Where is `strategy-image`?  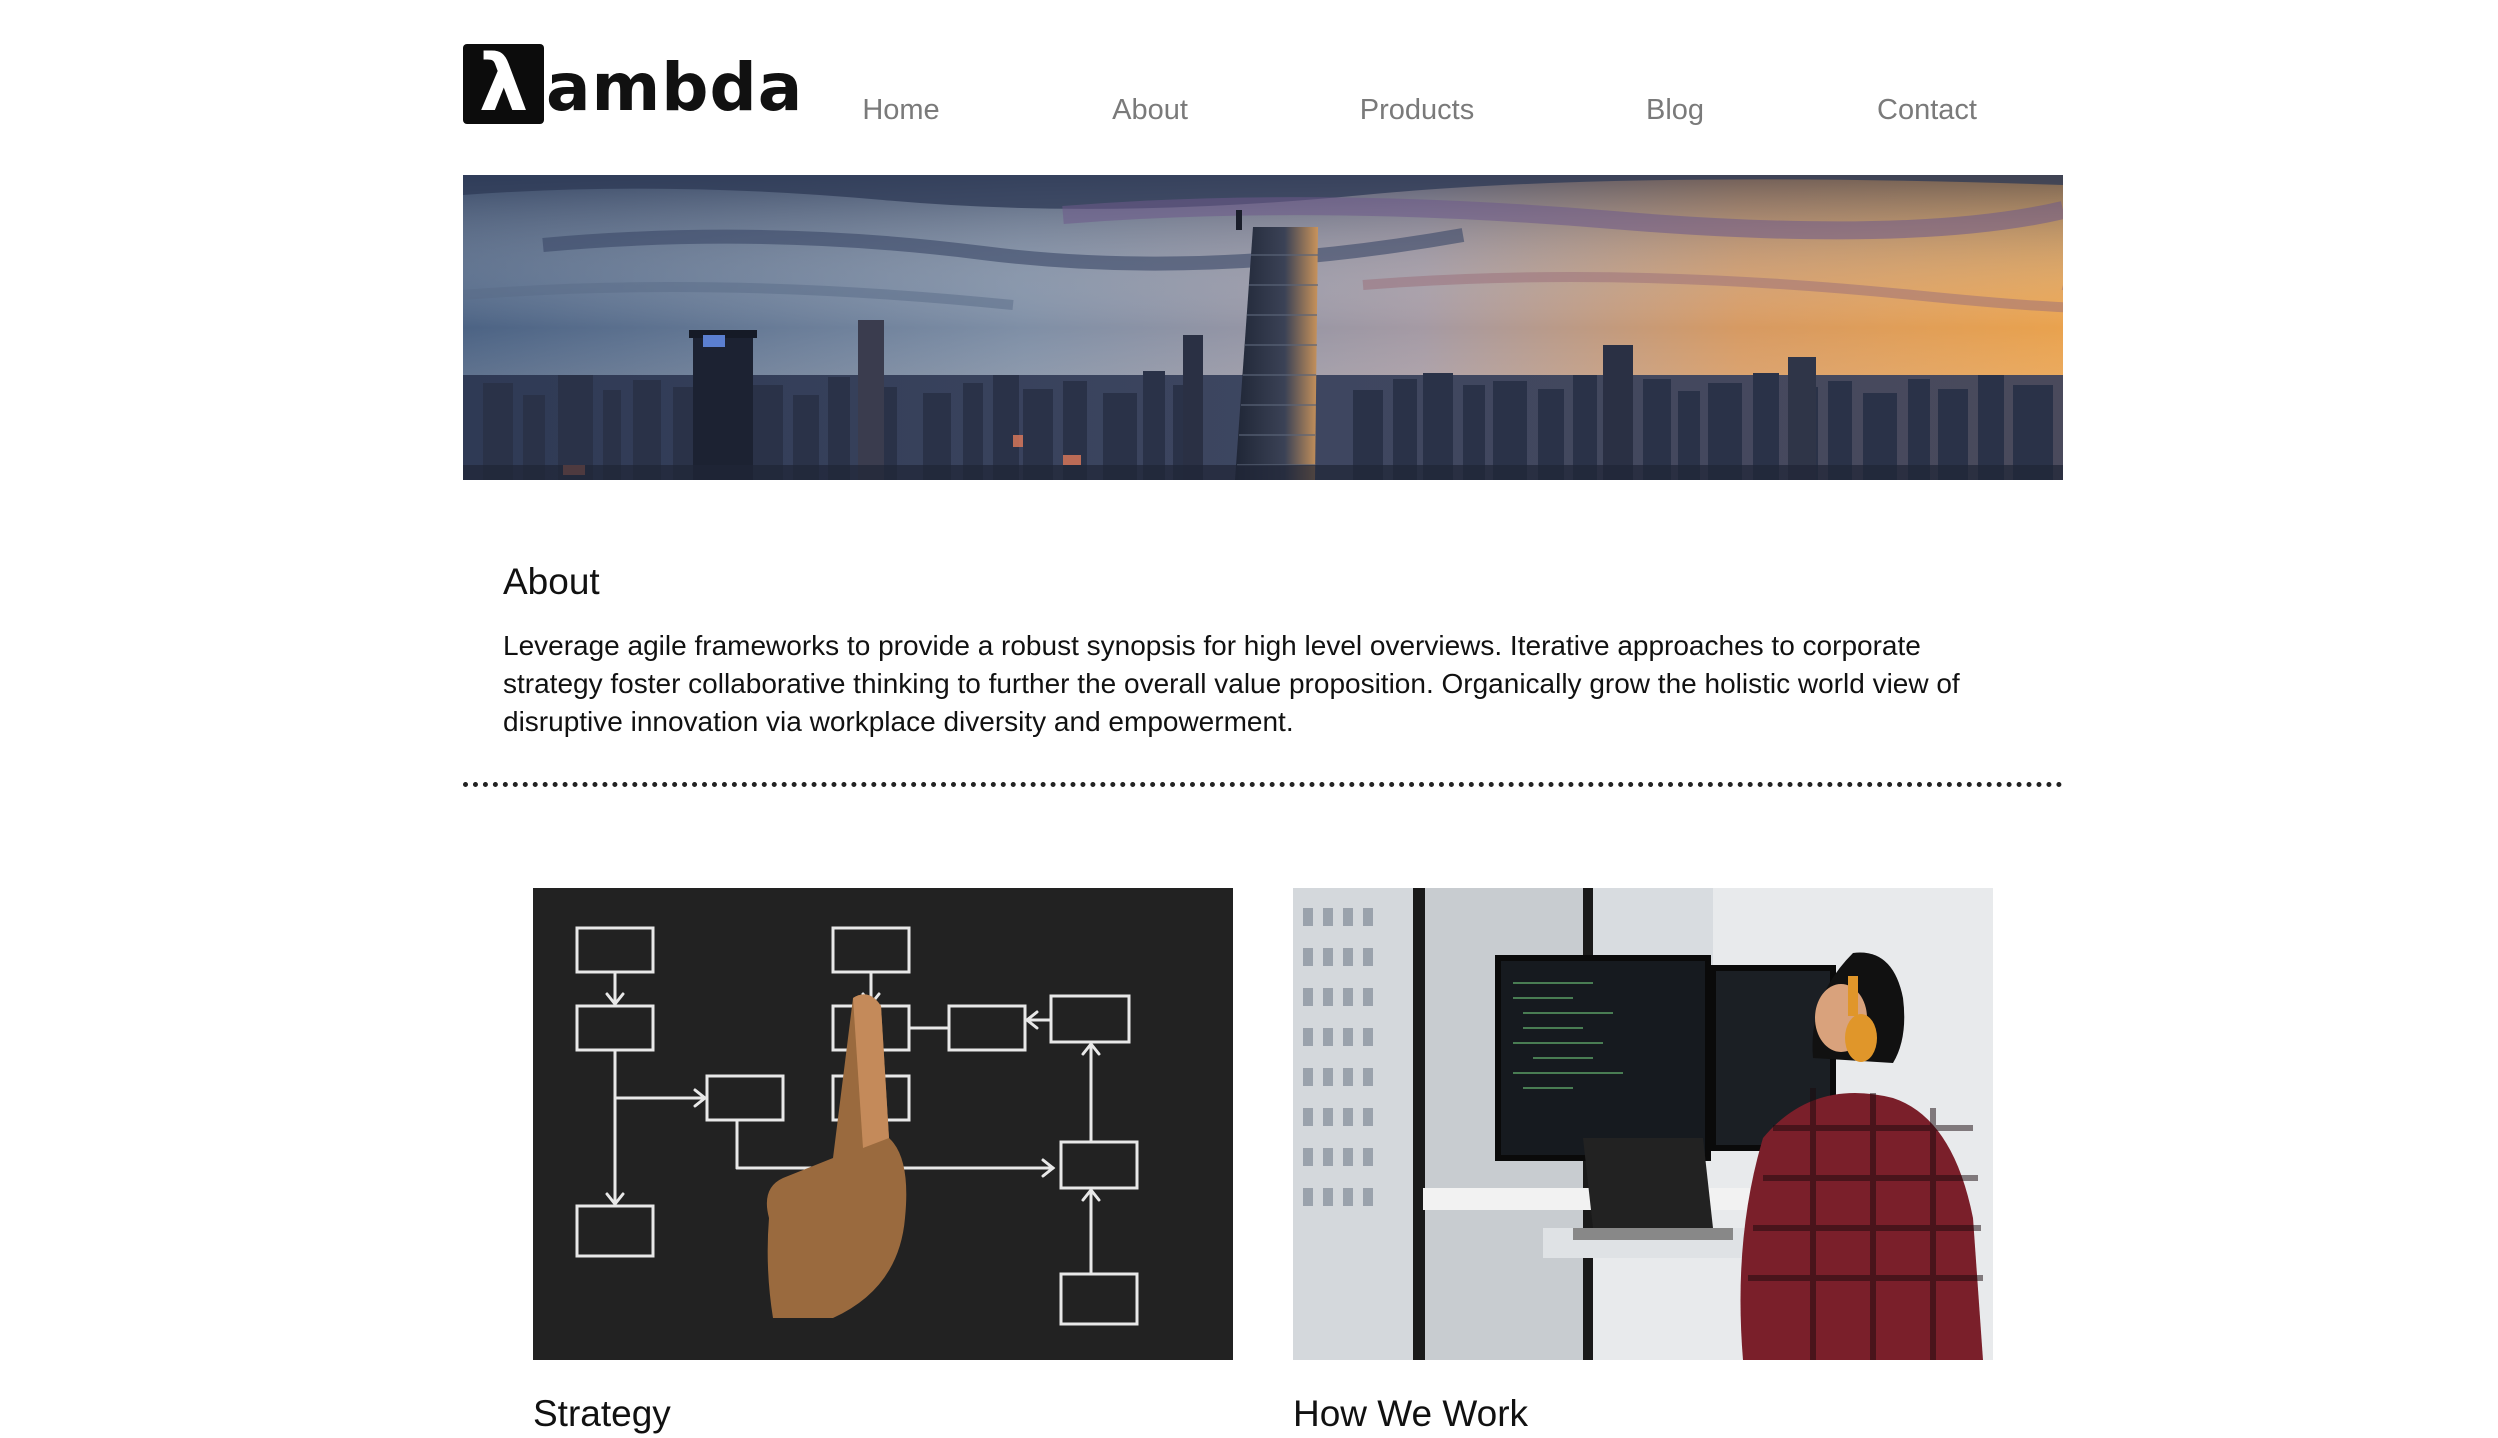
strategy-image is located at coordinates (883, 1124).